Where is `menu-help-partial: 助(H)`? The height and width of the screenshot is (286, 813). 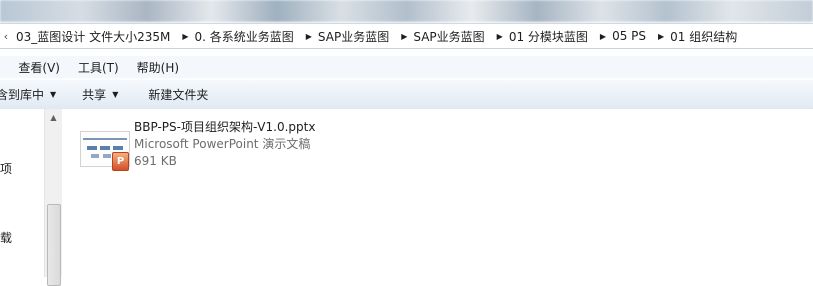
menu-help-partial: 助(H) is located at coordinates (4, 67).